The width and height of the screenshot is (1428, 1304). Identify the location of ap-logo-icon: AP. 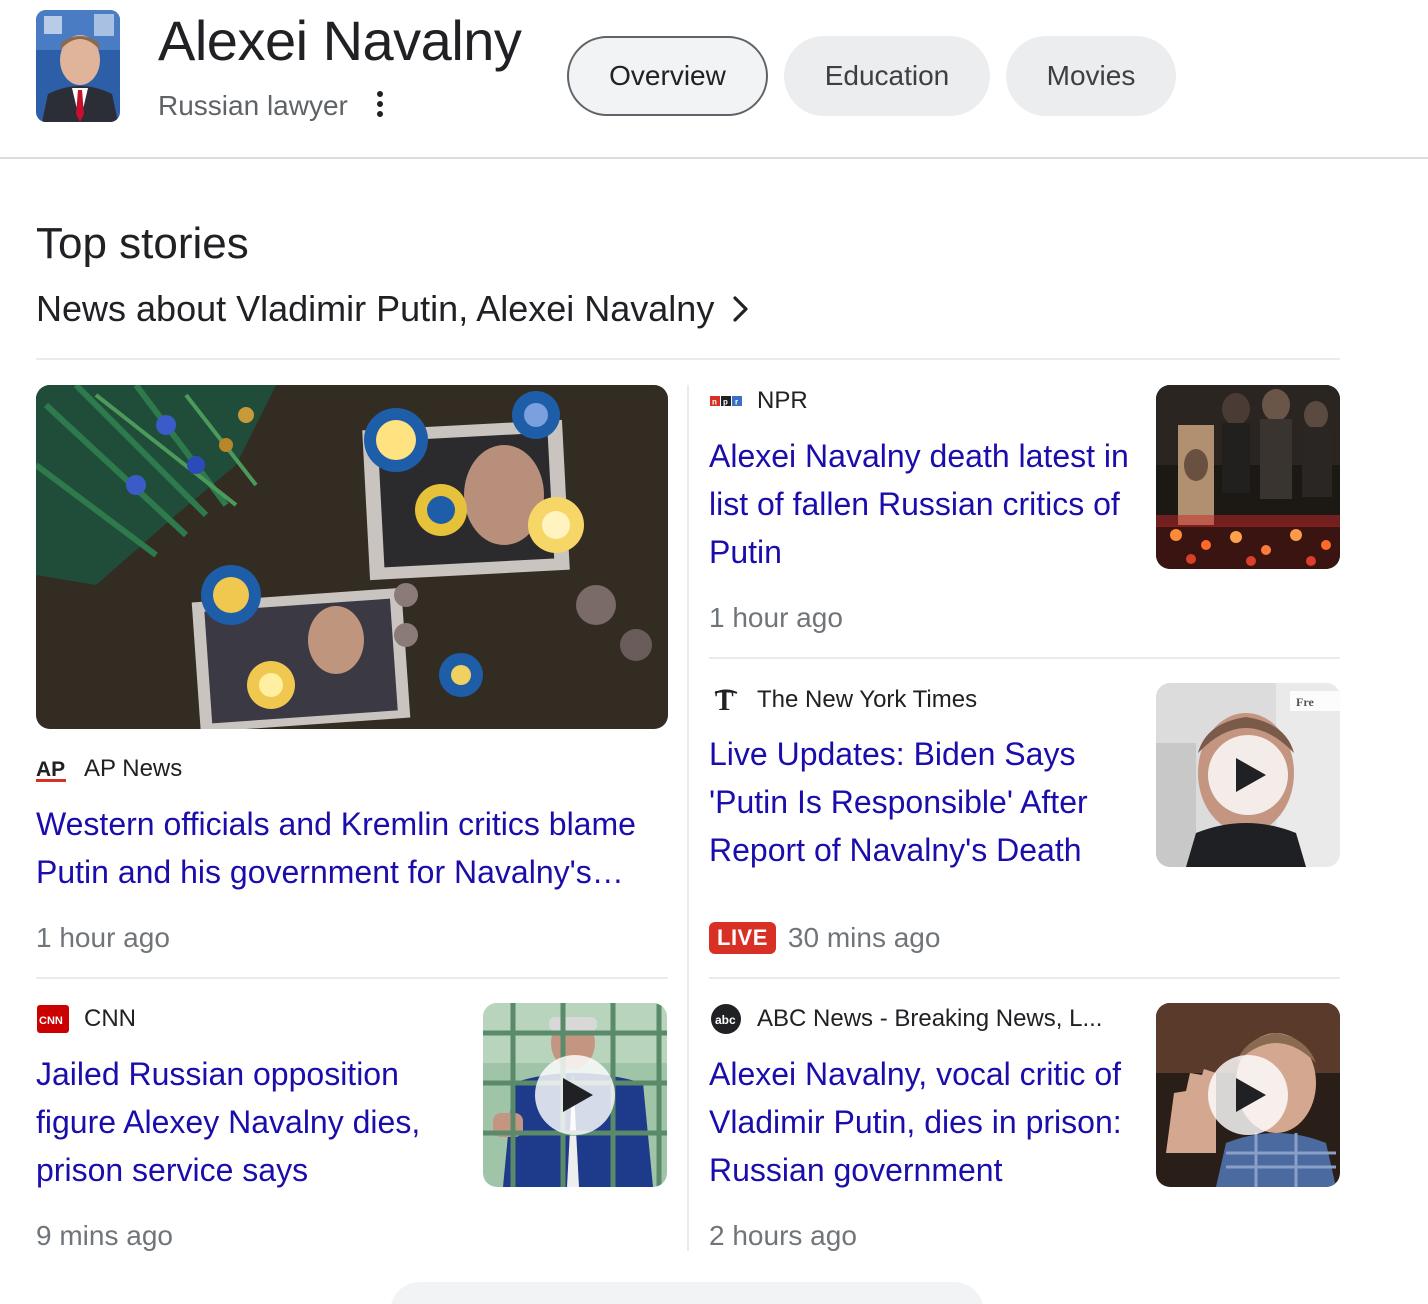
(53, 769).